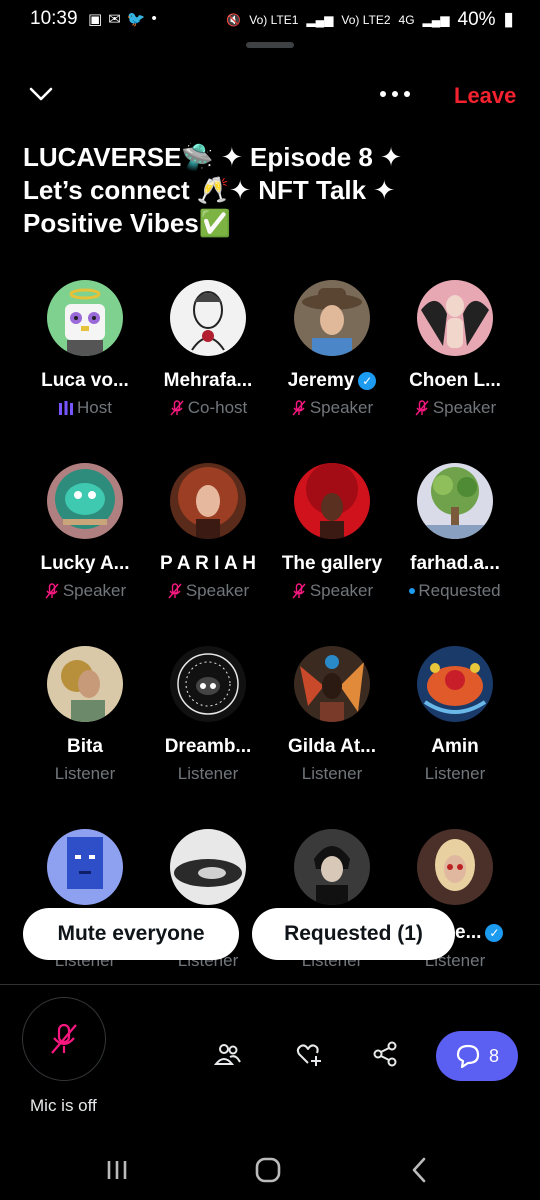  Describe the element at coordinates (234, 19) in the screenshot. I see `mute-icon: 🔇` at that location.